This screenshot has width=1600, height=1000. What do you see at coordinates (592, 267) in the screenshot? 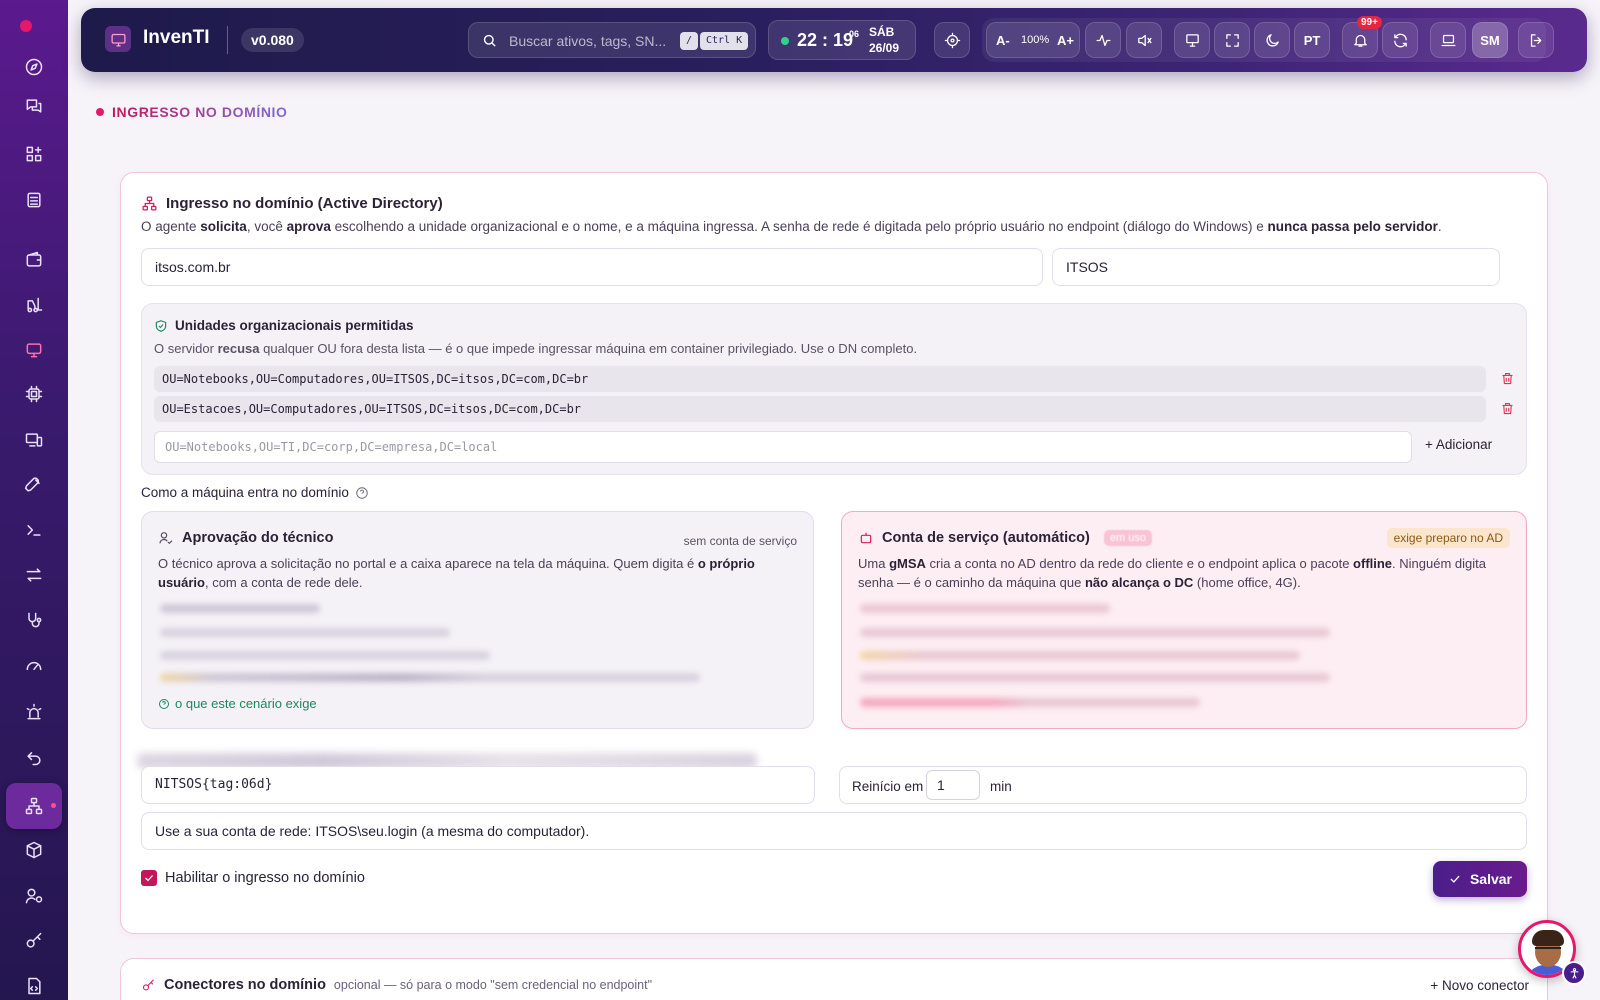
I see `domain-fqdn-field: itsos.com.br` at bounding box center [592, 267].